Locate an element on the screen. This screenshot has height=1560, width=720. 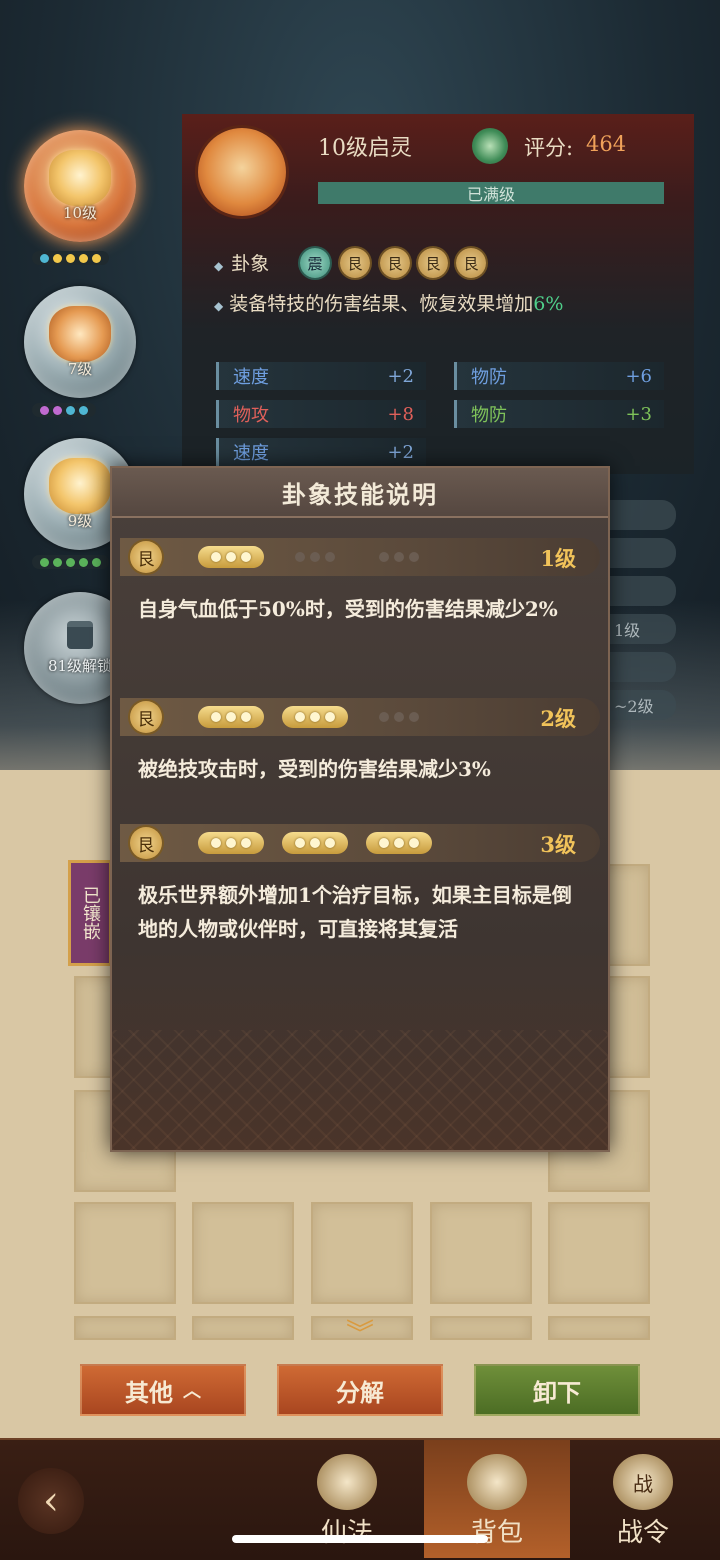
home-indicator is located at coordinates (360, 1539).